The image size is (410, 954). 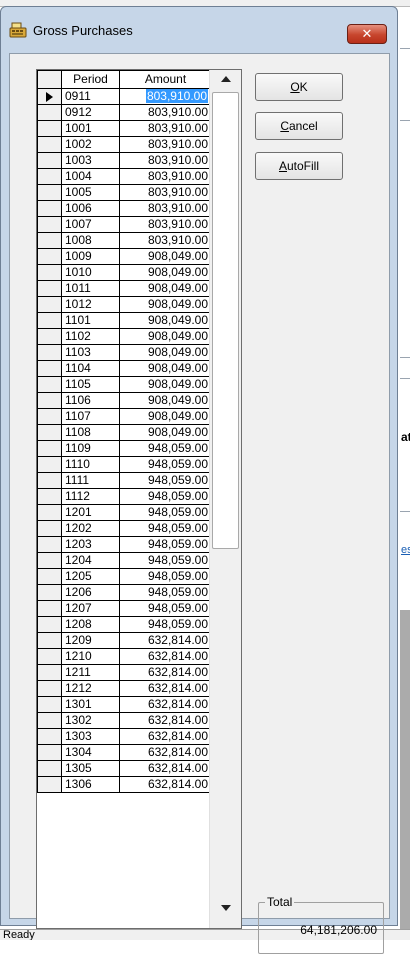 I want to click on period-cell: 1211, so click(x=90, y=672).